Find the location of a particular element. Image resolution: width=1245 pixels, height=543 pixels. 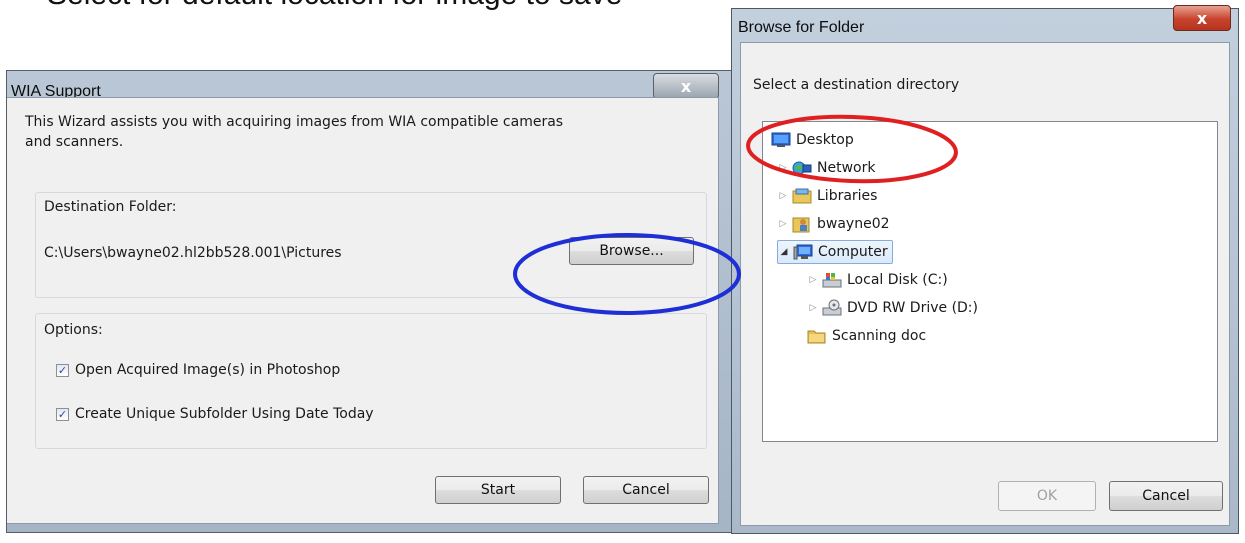

tree-item-label: Scanning doc is located at coordinates (879, 336).